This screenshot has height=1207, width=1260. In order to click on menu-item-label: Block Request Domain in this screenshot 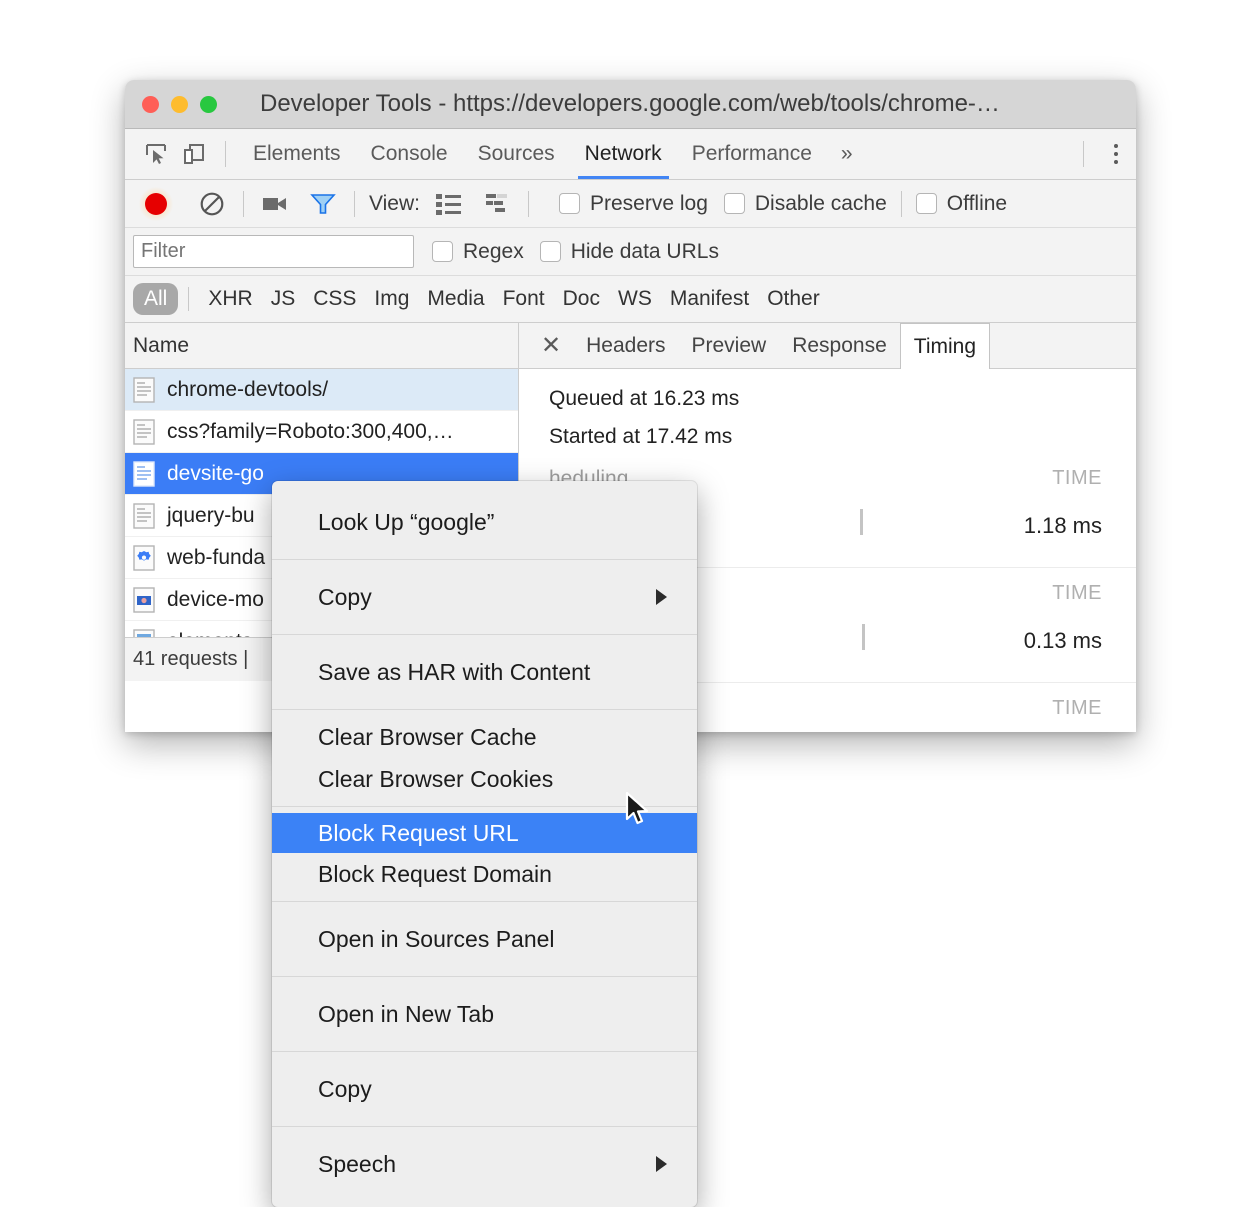, I will do `click(435, 873)`.